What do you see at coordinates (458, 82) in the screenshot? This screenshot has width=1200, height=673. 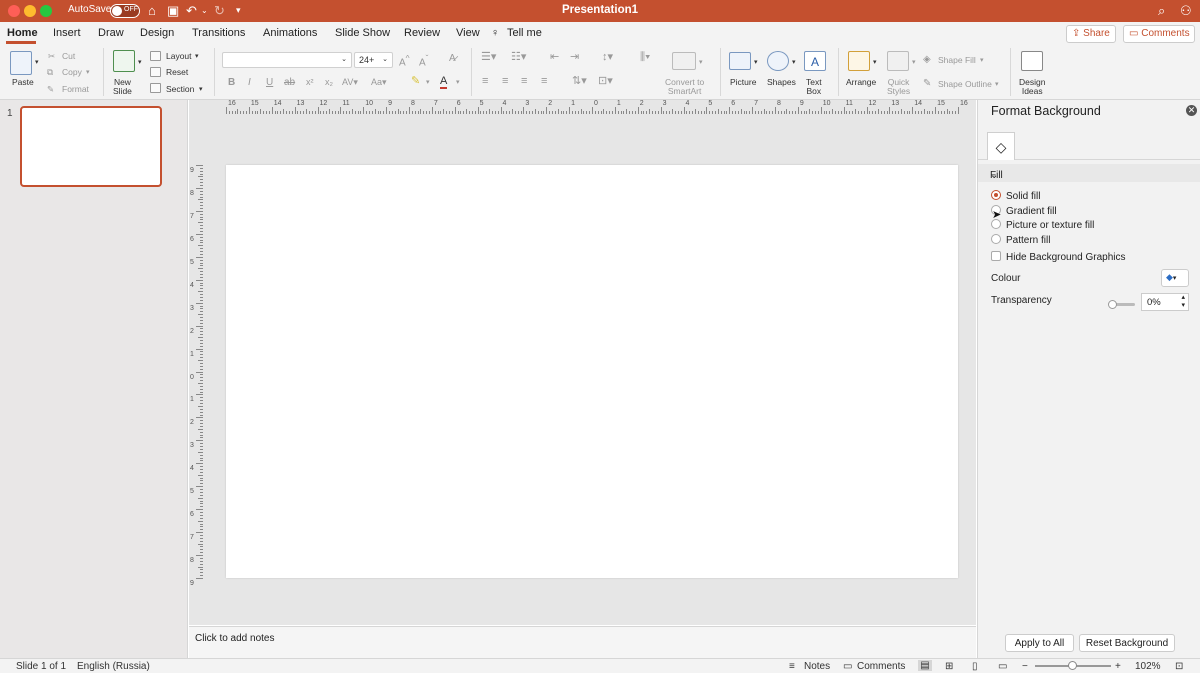 I see `font-color-dropdown-icon: ▾` at bounding box center [458, 82].